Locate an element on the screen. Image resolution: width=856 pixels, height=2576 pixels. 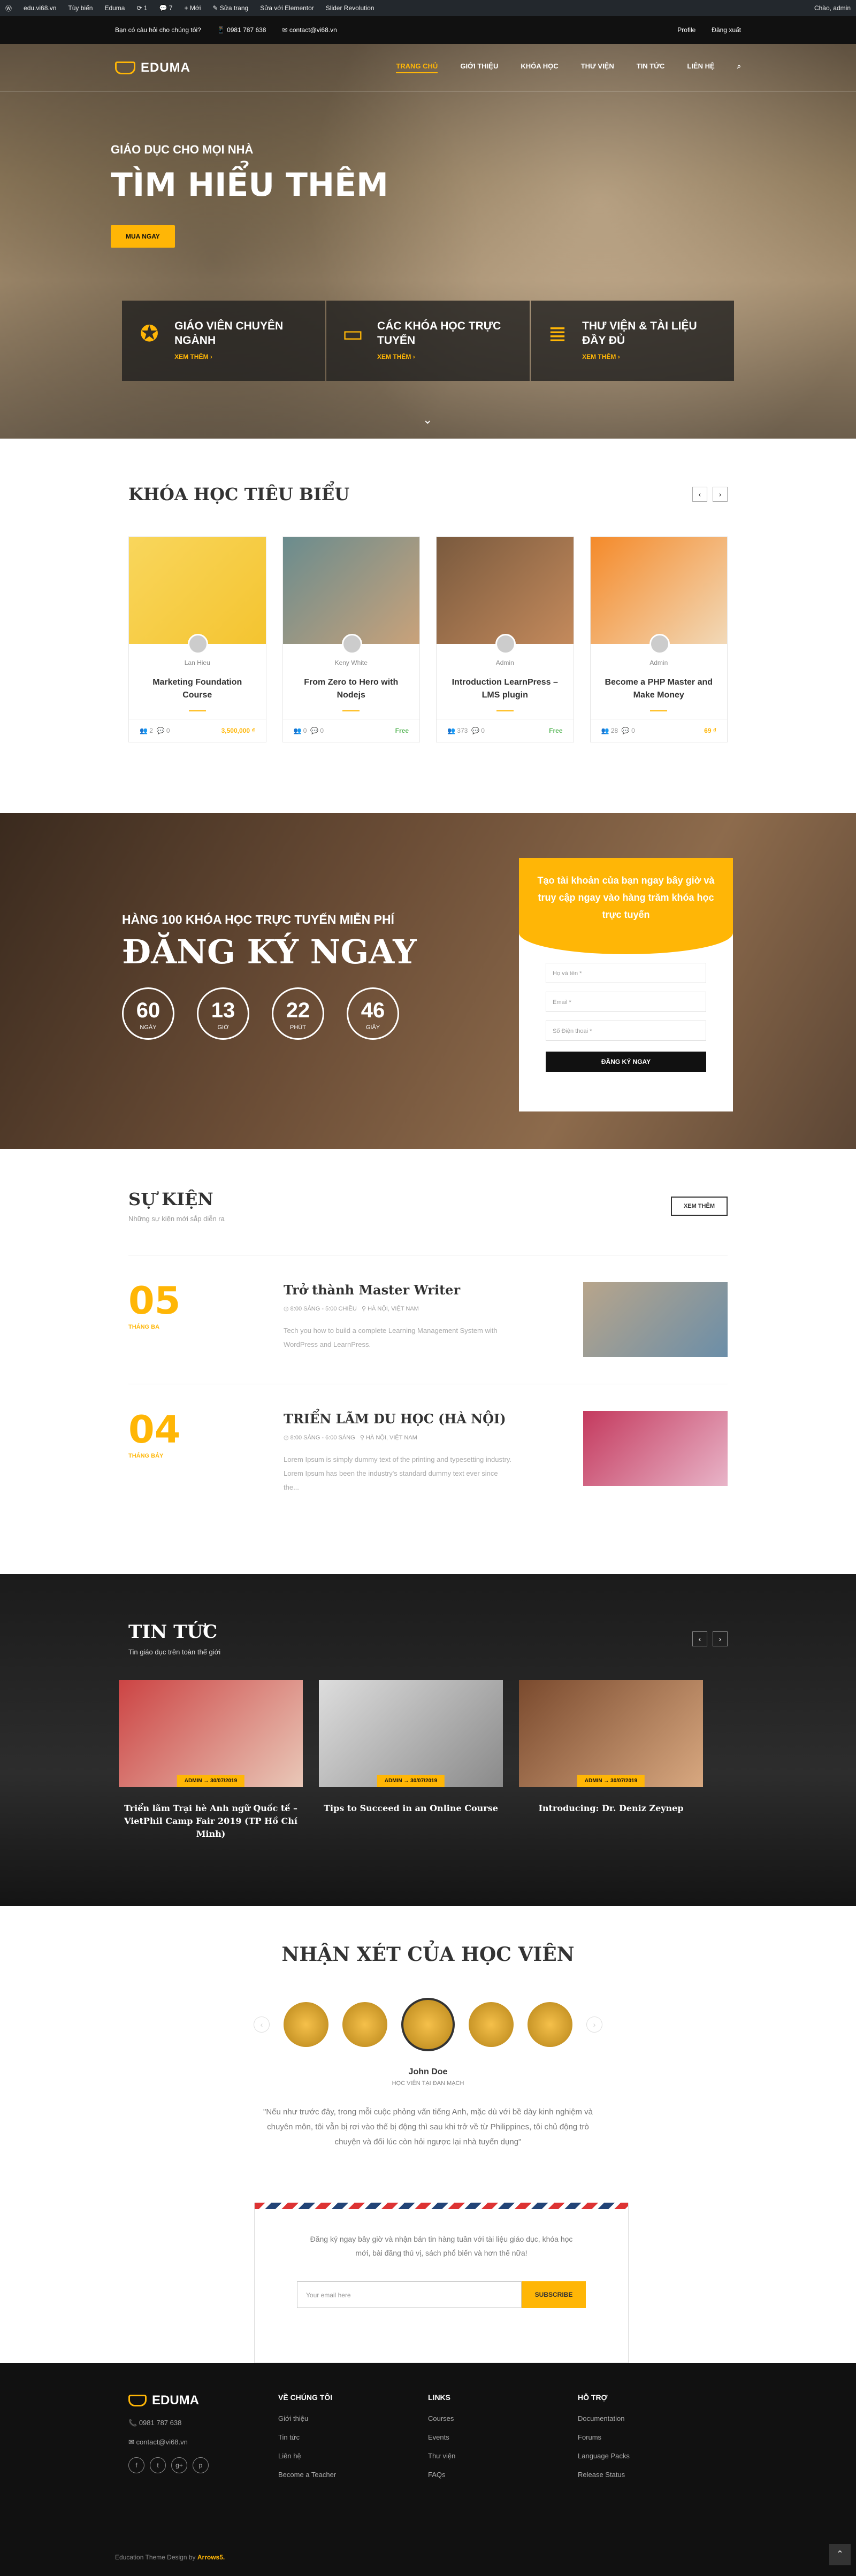
course-title: Become a PHP Master and Make Money is located at coordinates (659, 689).